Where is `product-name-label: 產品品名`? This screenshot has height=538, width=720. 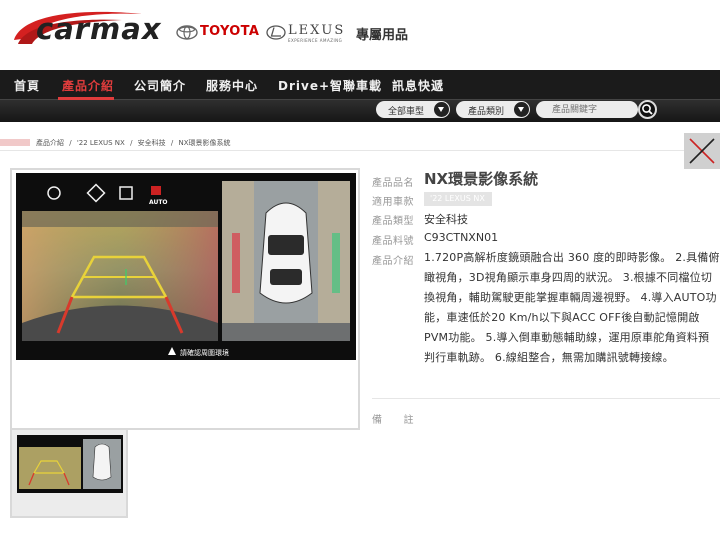 product-name-label: 產品品名 is located at coordinates (393, 183).